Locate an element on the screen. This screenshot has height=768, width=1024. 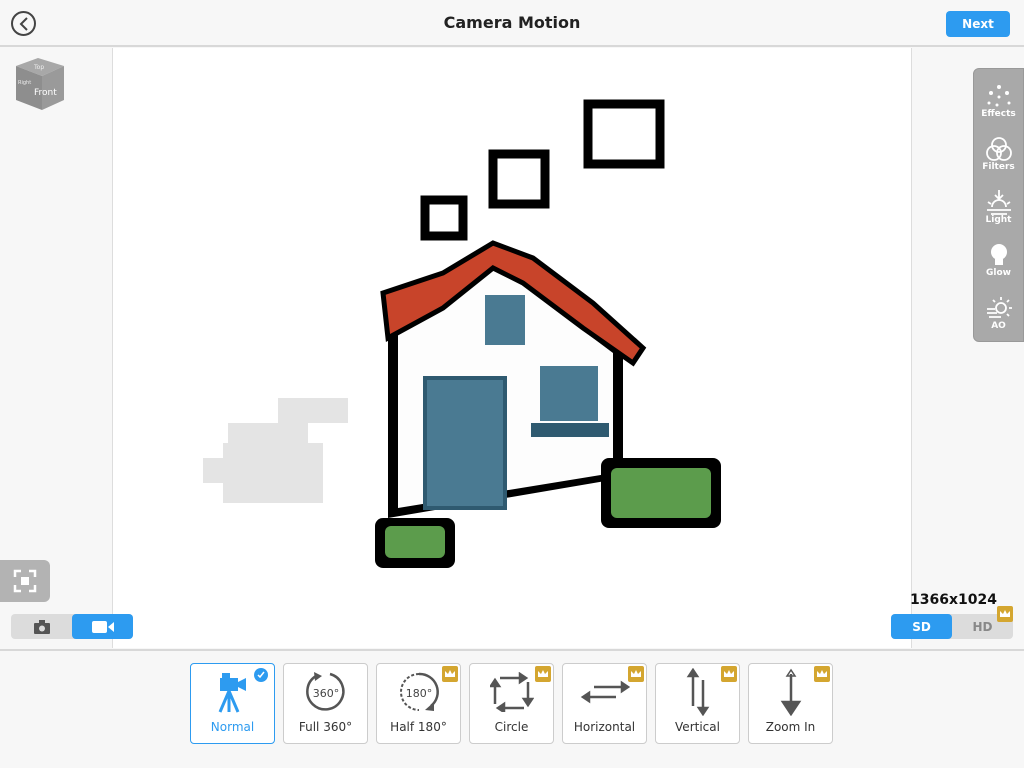
cube-right-label: Right is located at coordinates (24, 83).